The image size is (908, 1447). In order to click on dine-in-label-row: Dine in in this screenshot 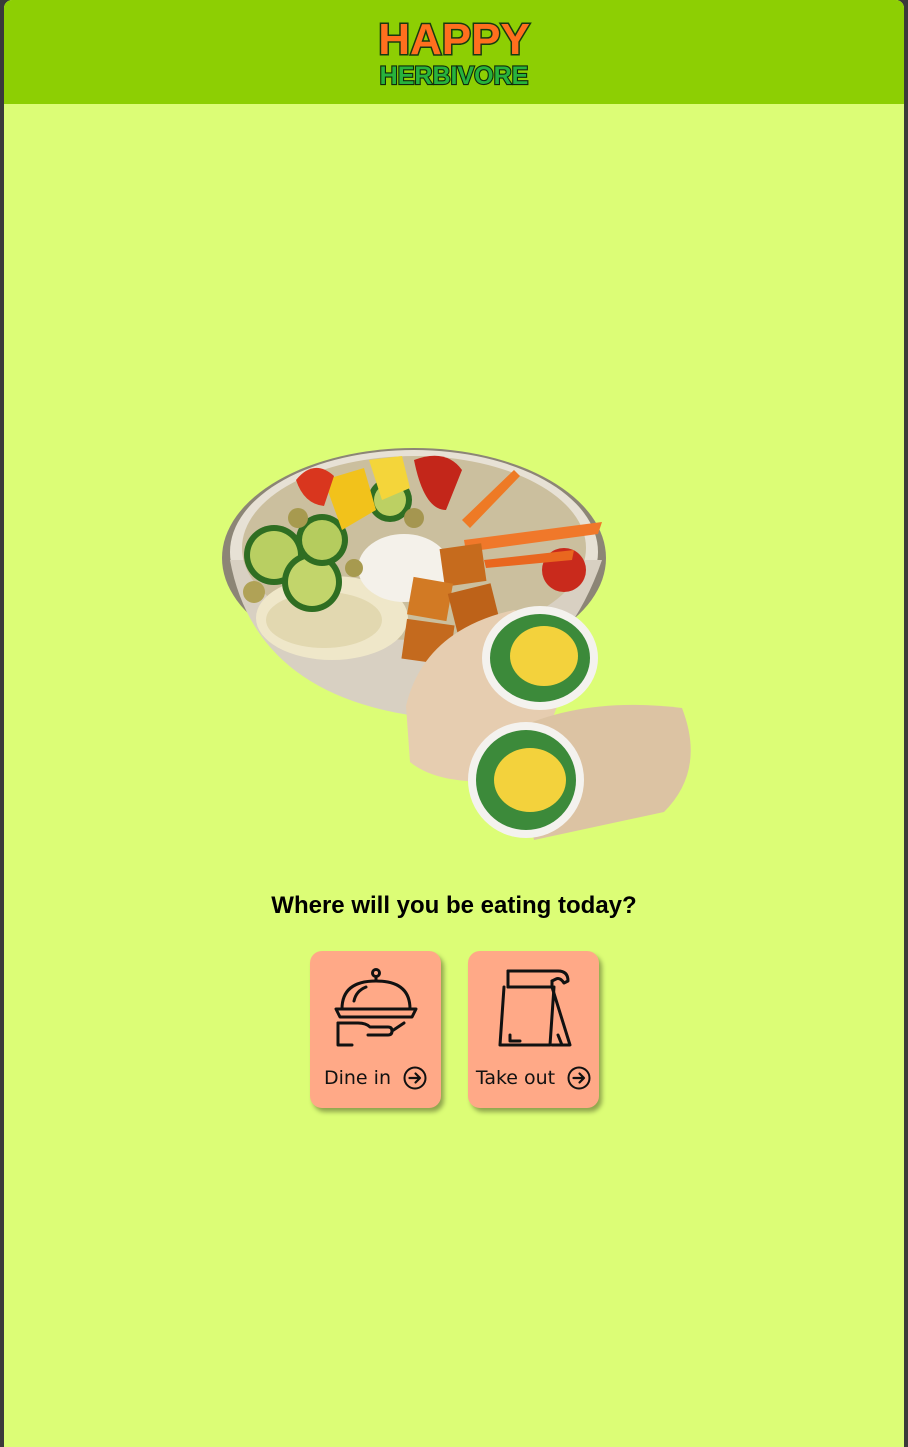, I will do `click(375, 1078)`.